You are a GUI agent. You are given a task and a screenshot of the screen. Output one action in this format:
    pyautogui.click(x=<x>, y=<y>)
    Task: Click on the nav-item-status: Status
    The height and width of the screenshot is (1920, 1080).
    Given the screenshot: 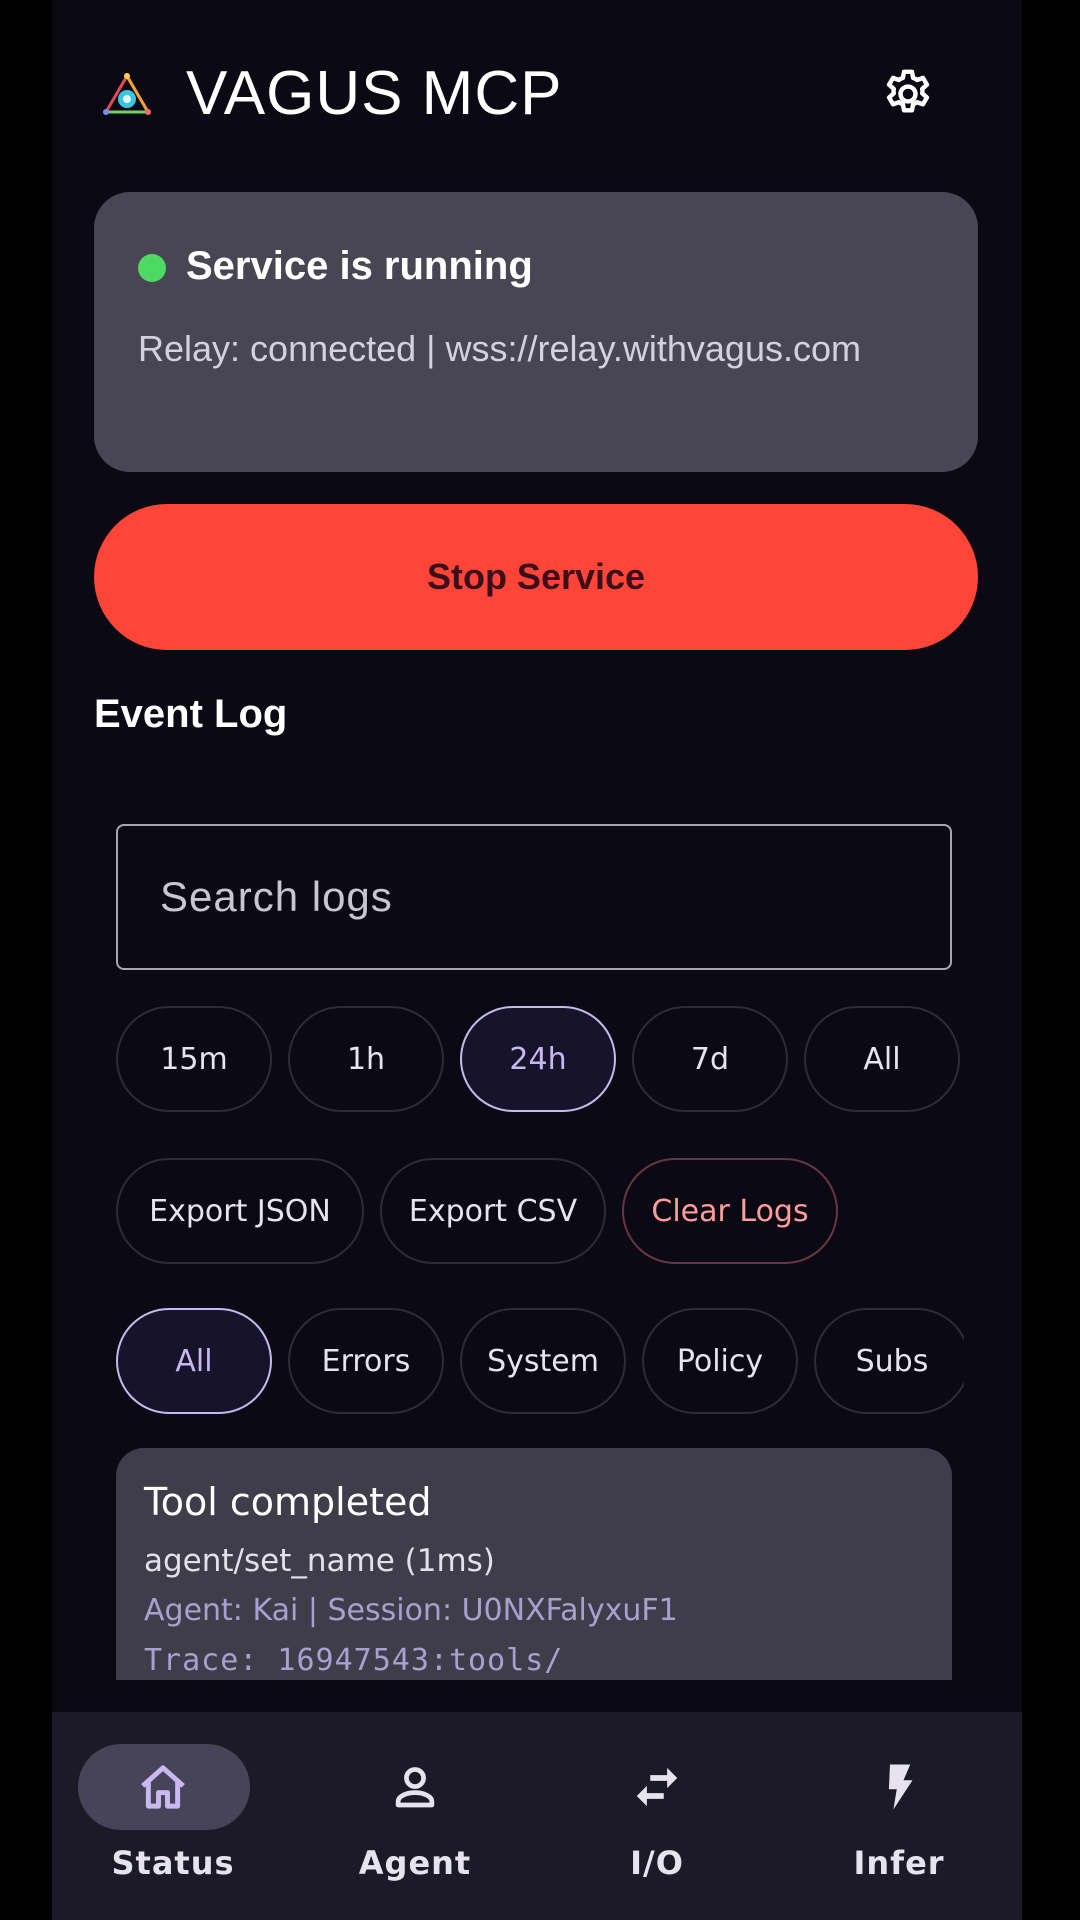 What is the action you would take?
    pyautogui.click(x=173, y=1816)
    